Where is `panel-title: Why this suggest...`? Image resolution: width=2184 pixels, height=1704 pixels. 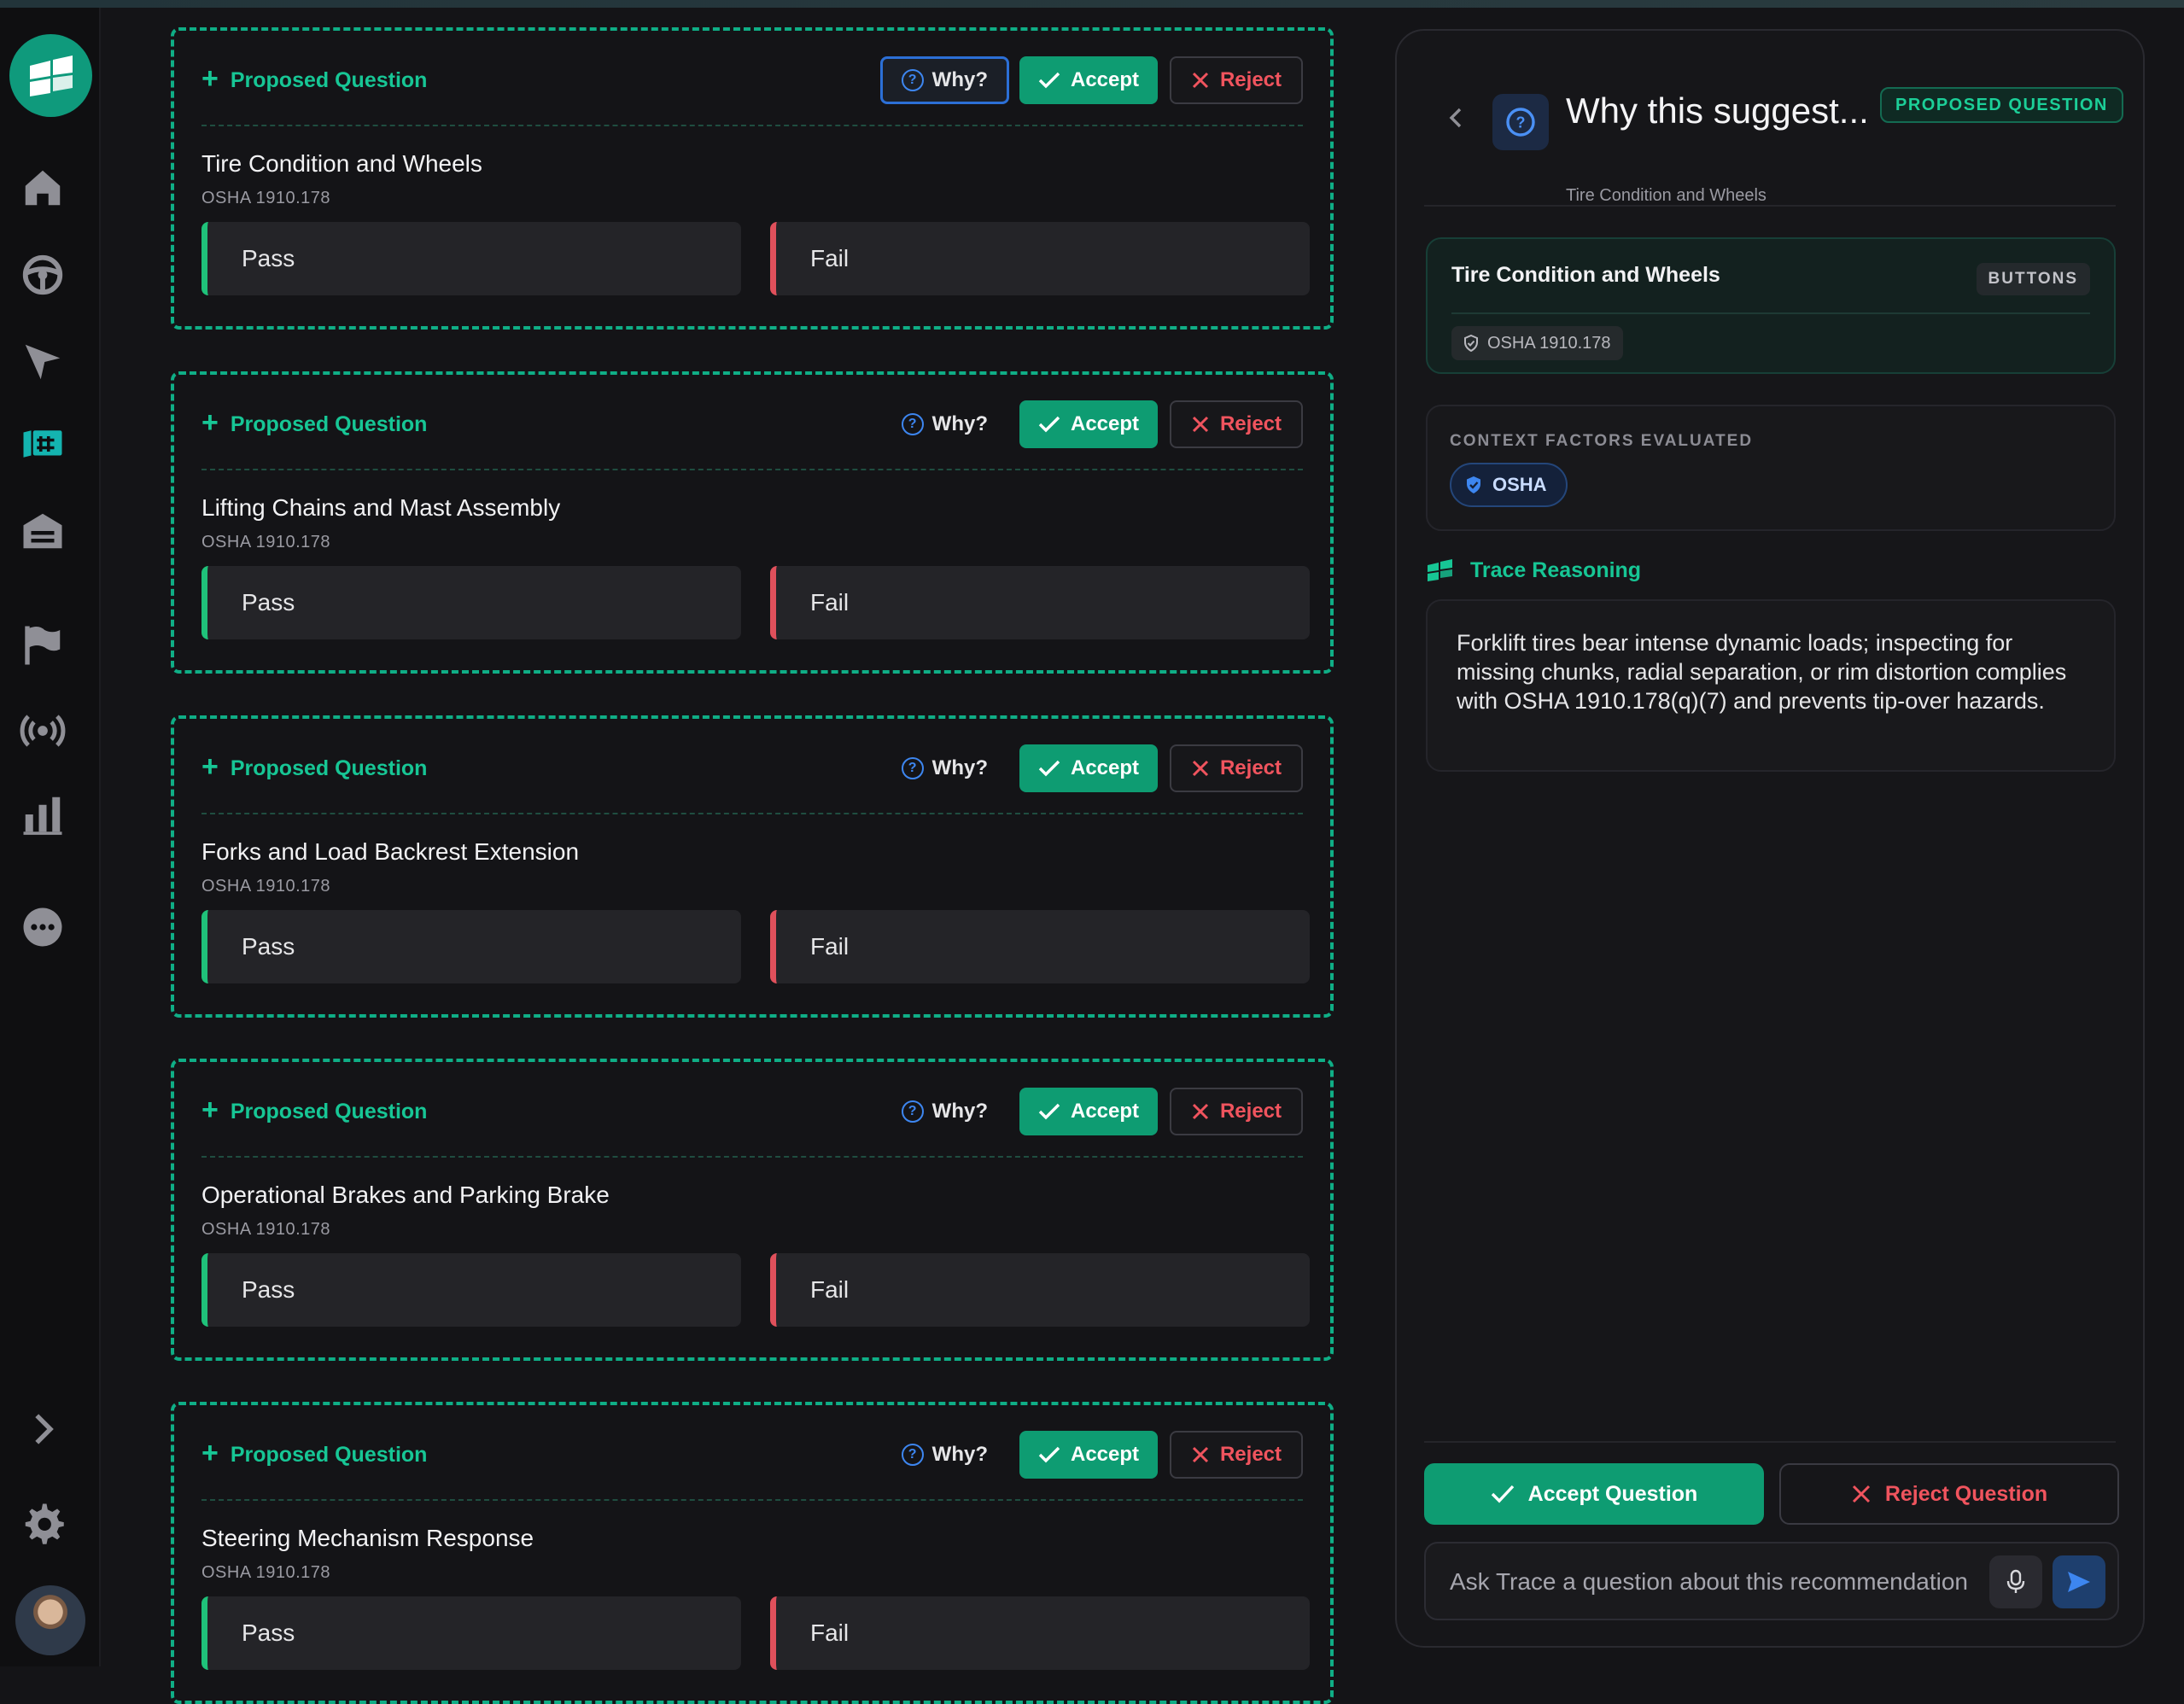 panel-title: Why this suggest... is located at coordinates (1718, 110).